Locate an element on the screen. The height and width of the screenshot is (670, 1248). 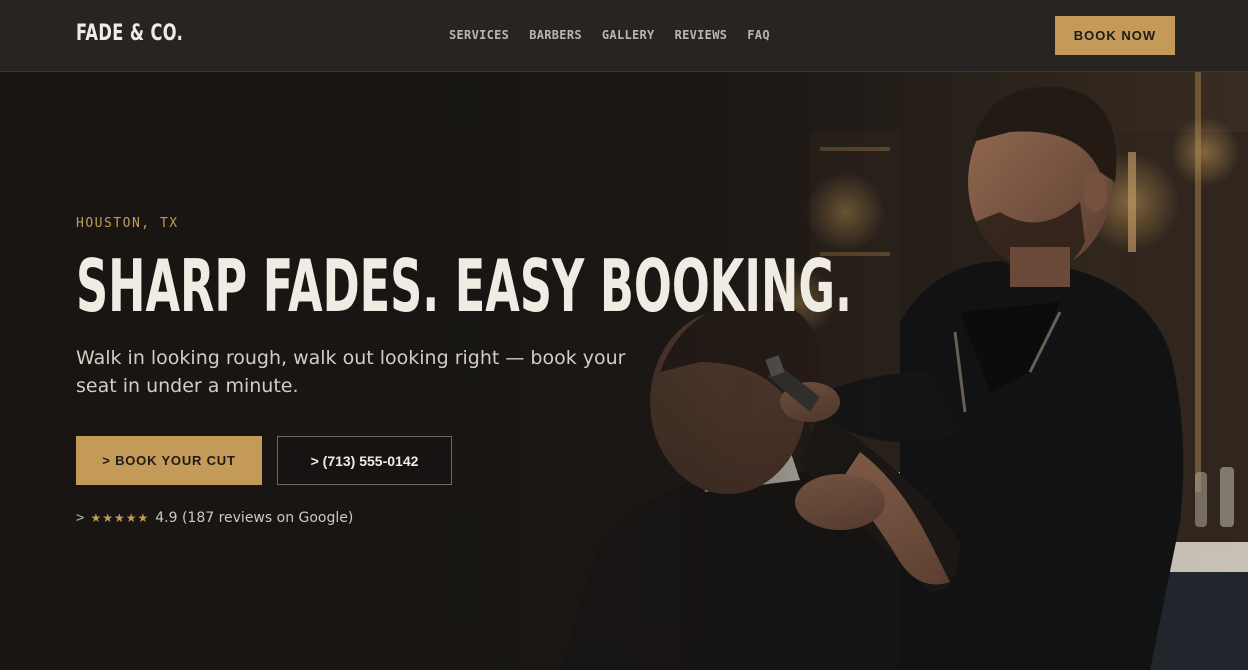
star-icon: ★★★★★ is located at coordinates (120, 518).